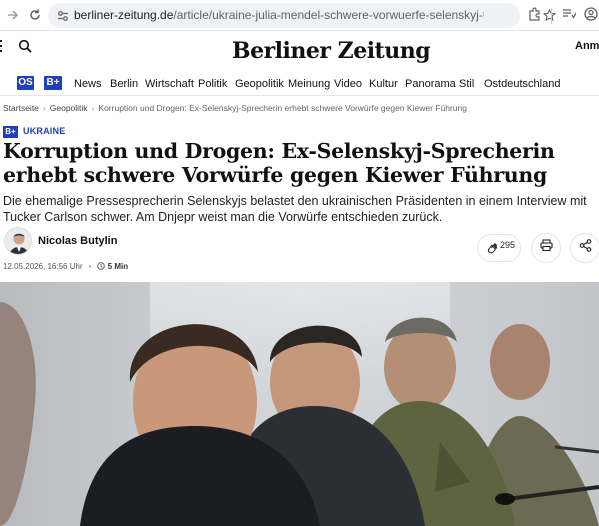 The image size is (599, 526). What do you see at coordinates (492, 251) in the screenshot?
I see `clap-hands-icon` at bounding box center [492, 251].